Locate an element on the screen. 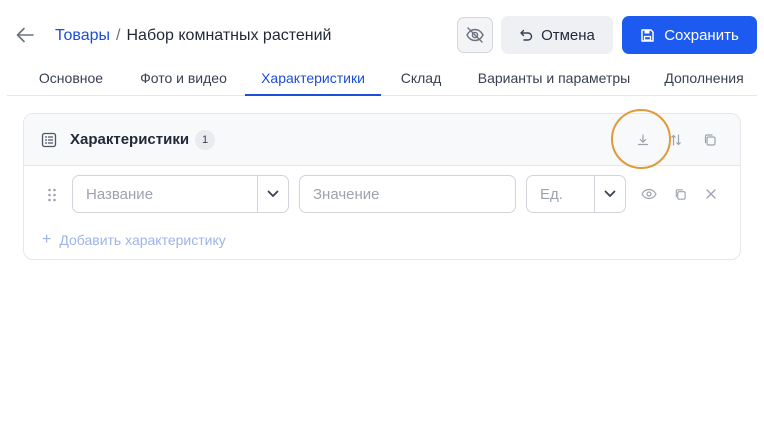  duplicate-row-button is located at coordinates (680, 194).